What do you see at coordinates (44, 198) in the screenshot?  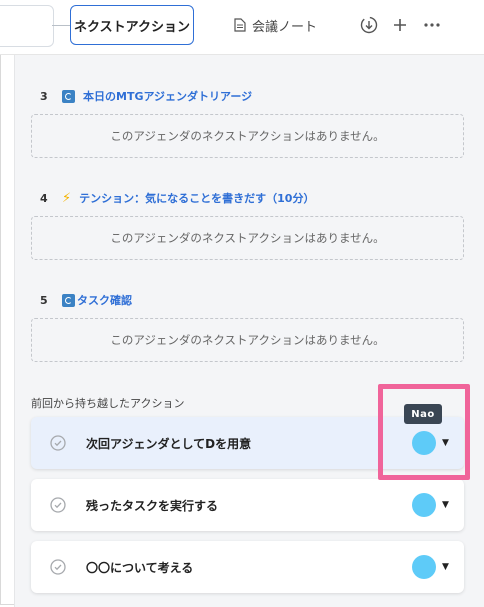 I see `agenda-number: 4` at bounding box center [44, 198].